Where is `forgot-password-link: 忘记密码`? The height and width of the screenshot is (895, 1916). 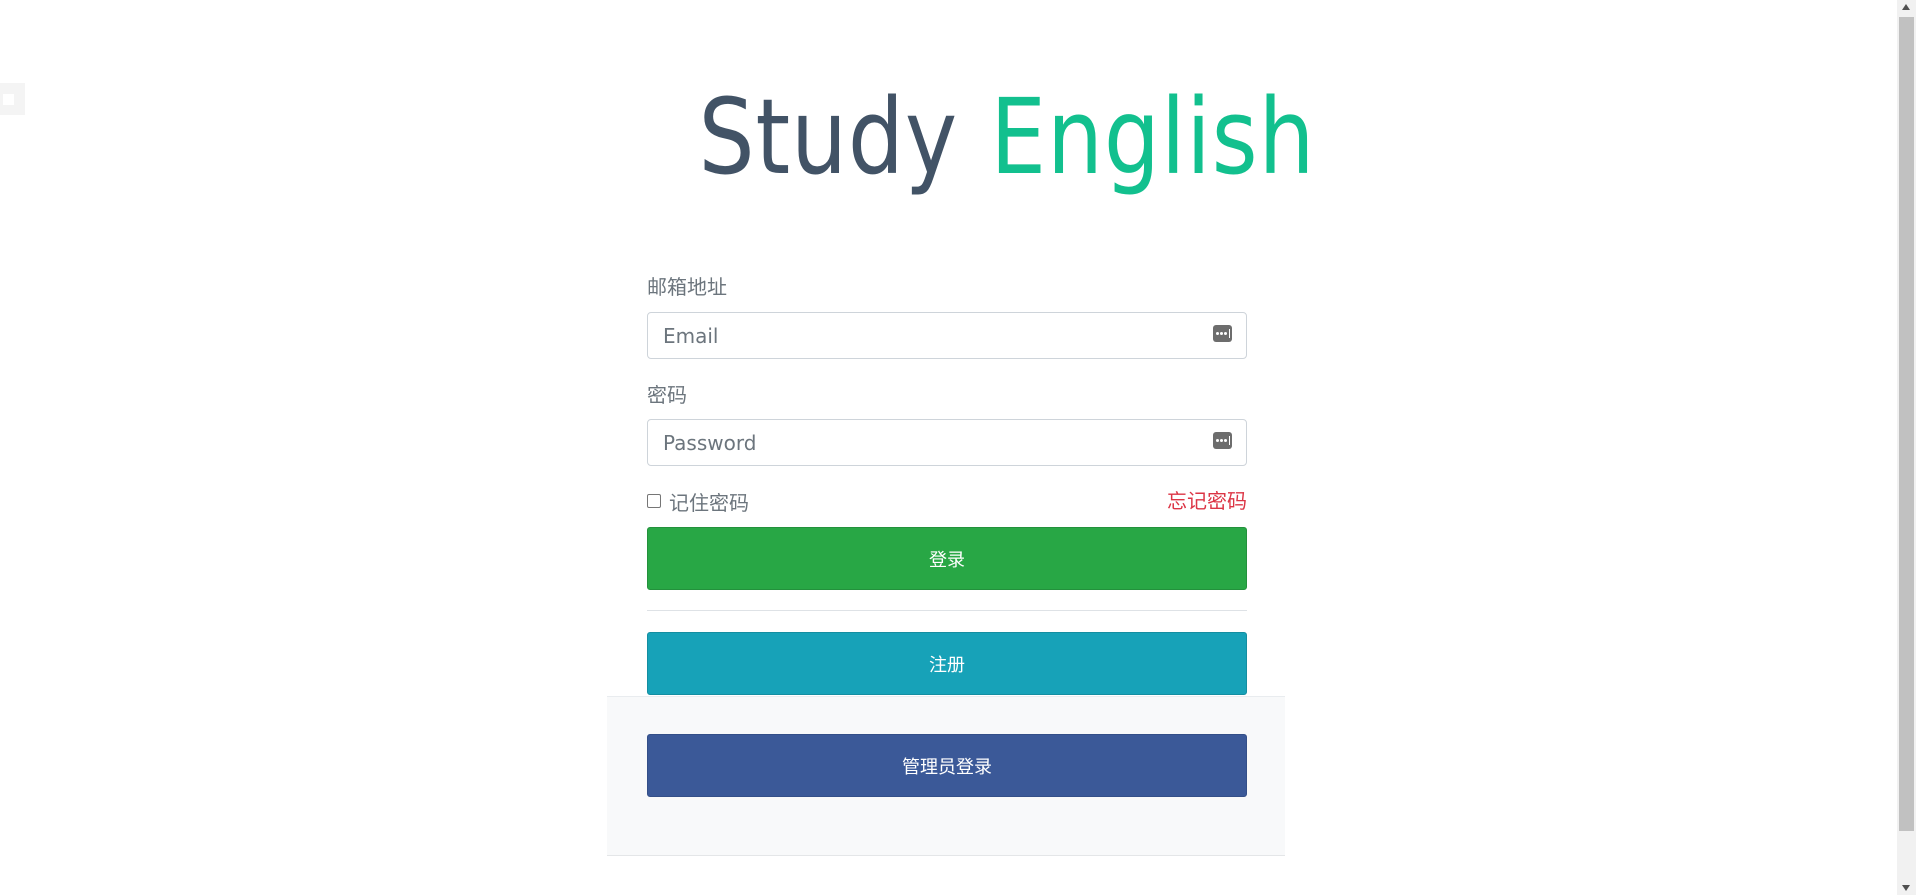 forgot-password-link: 忘记密码 is located at coordinates (1207, 501).